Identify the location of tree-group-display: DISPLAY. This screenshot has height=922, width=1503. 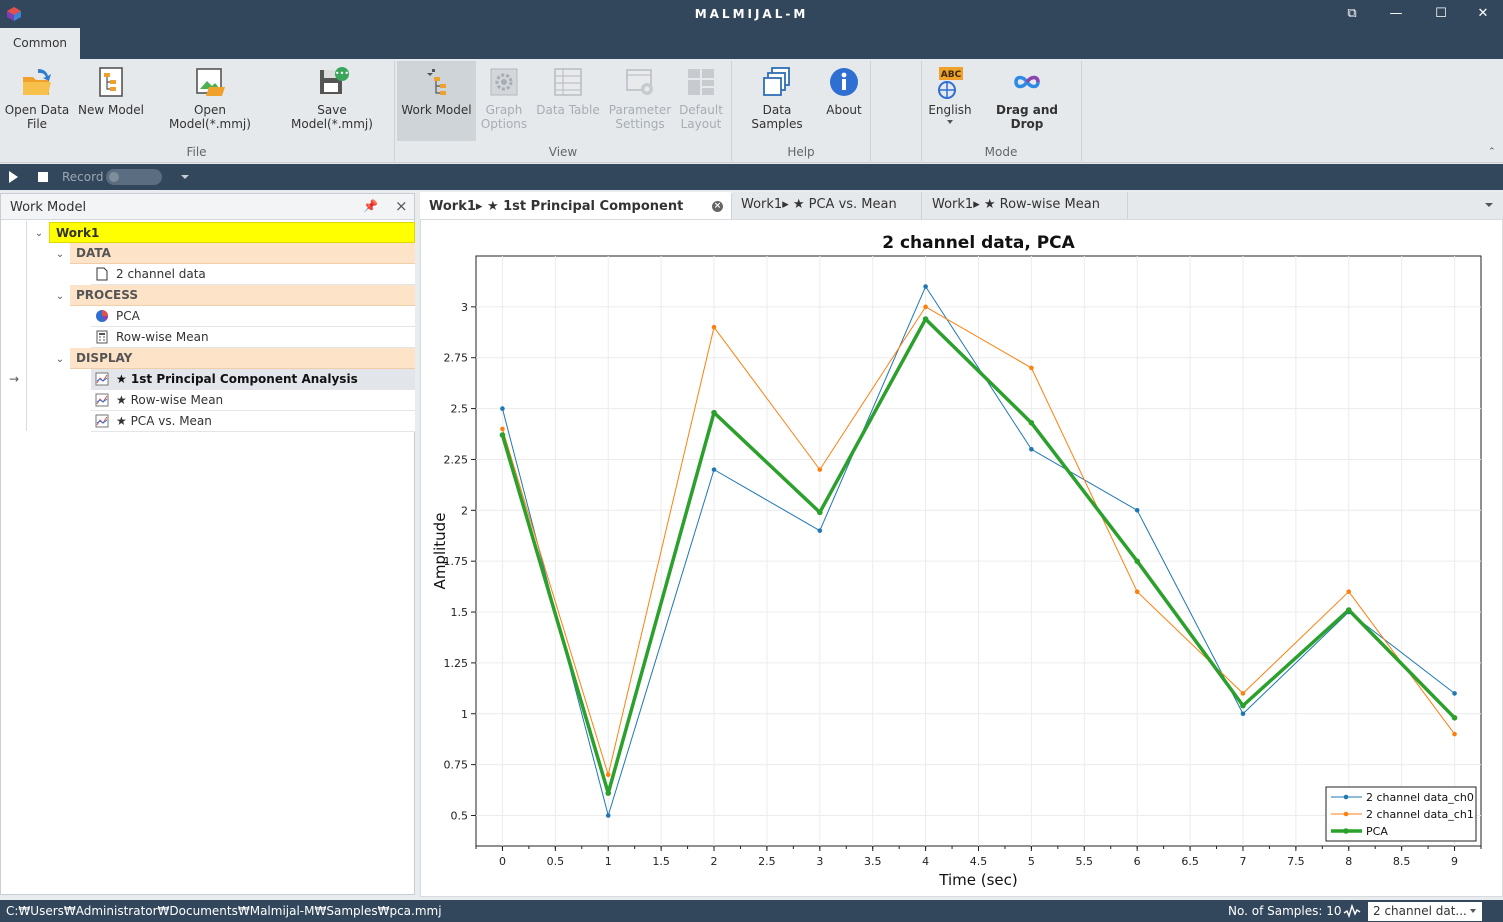
(242, 358).